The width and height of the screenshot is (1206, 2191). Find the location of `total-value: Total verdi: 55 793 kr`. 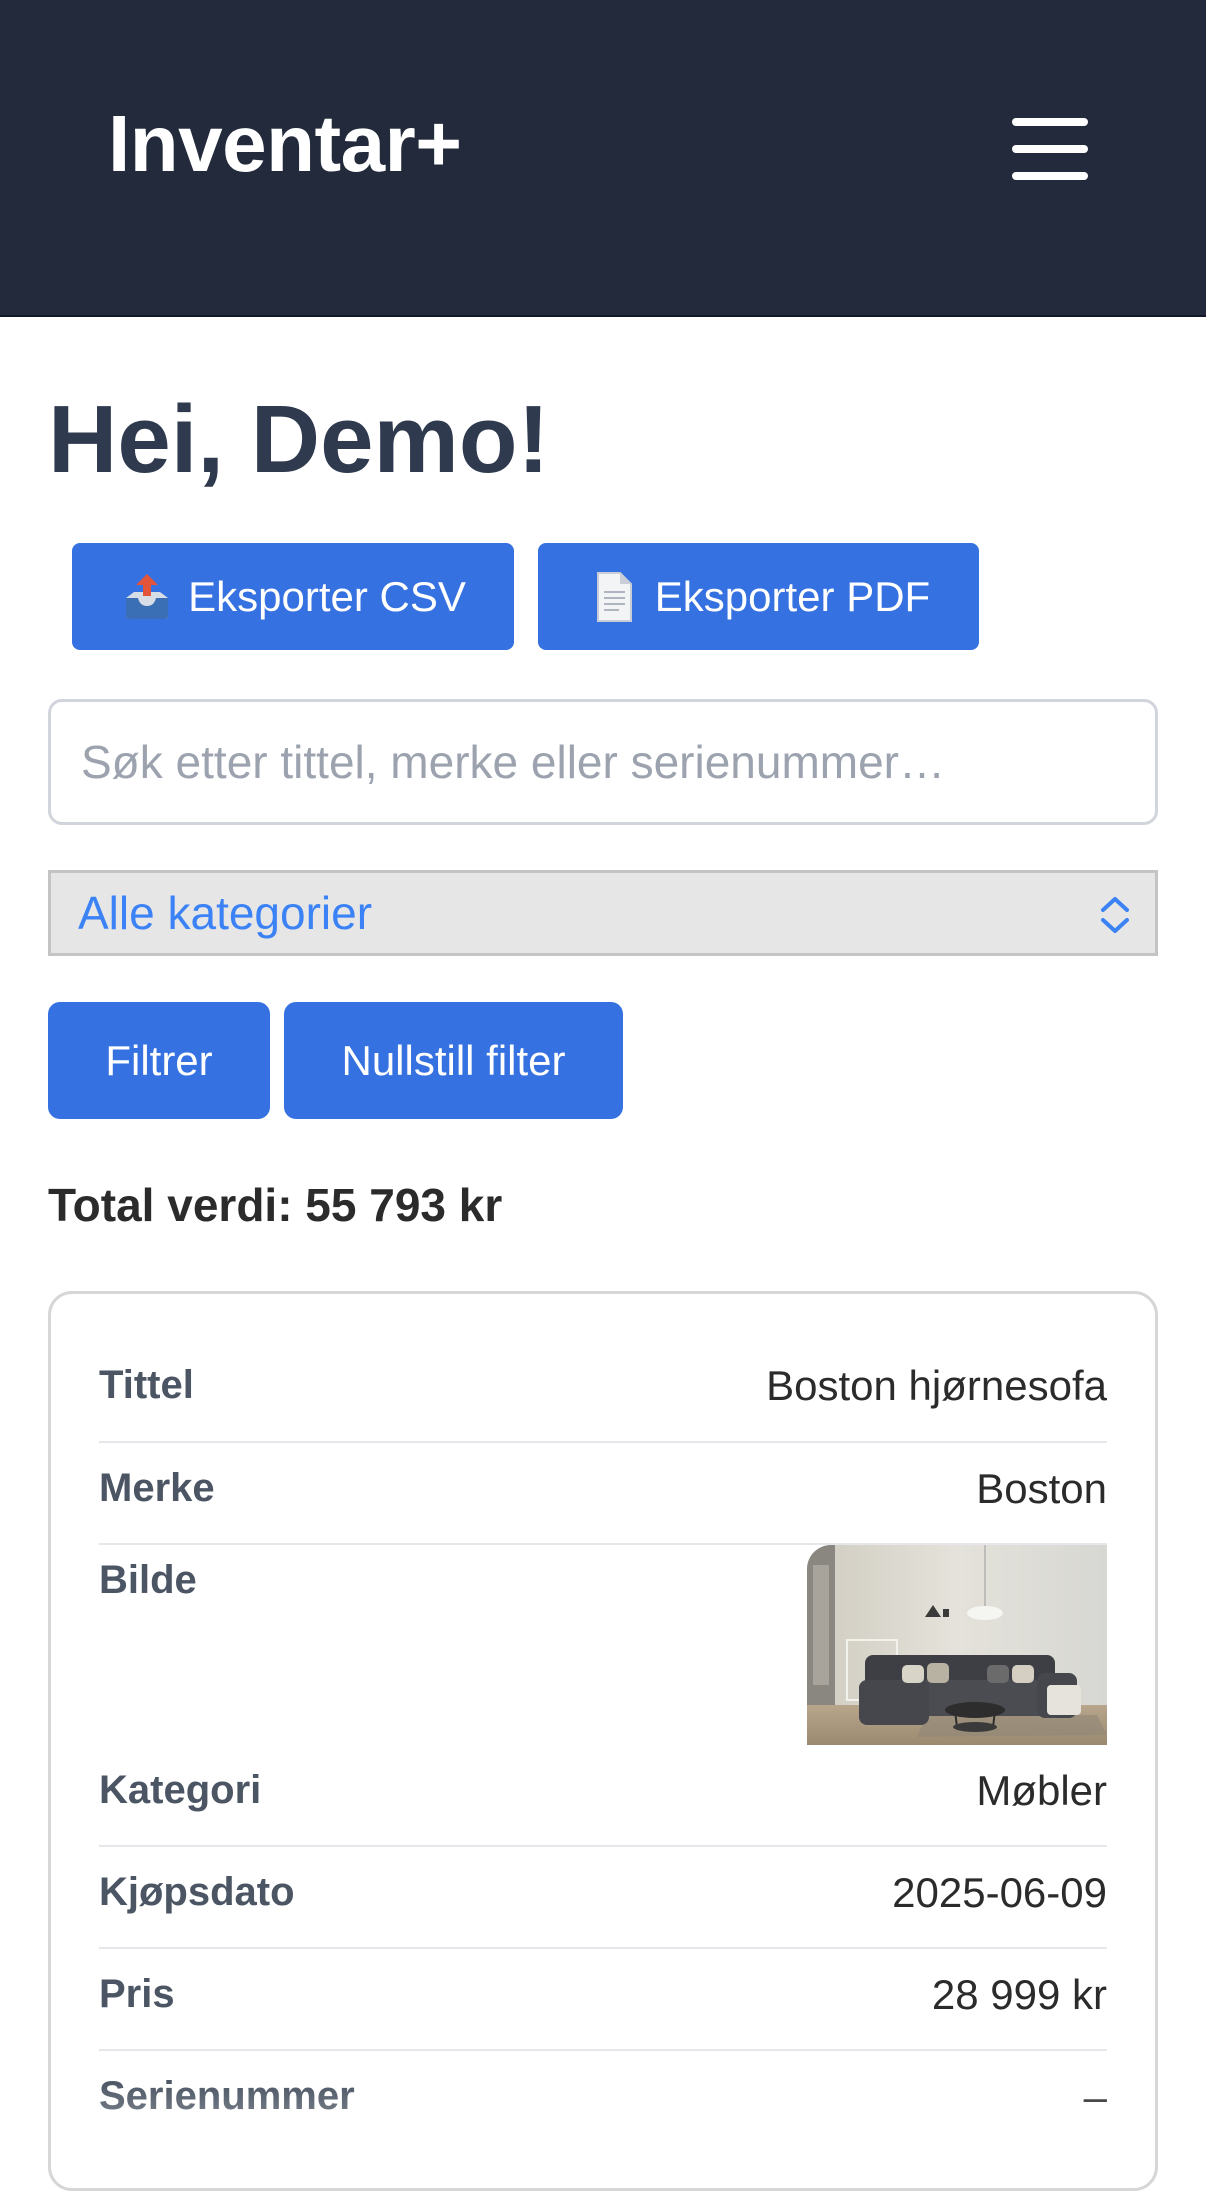

total-value: Total verdi: 55 793 kr is located at coordinates (275, 1205).